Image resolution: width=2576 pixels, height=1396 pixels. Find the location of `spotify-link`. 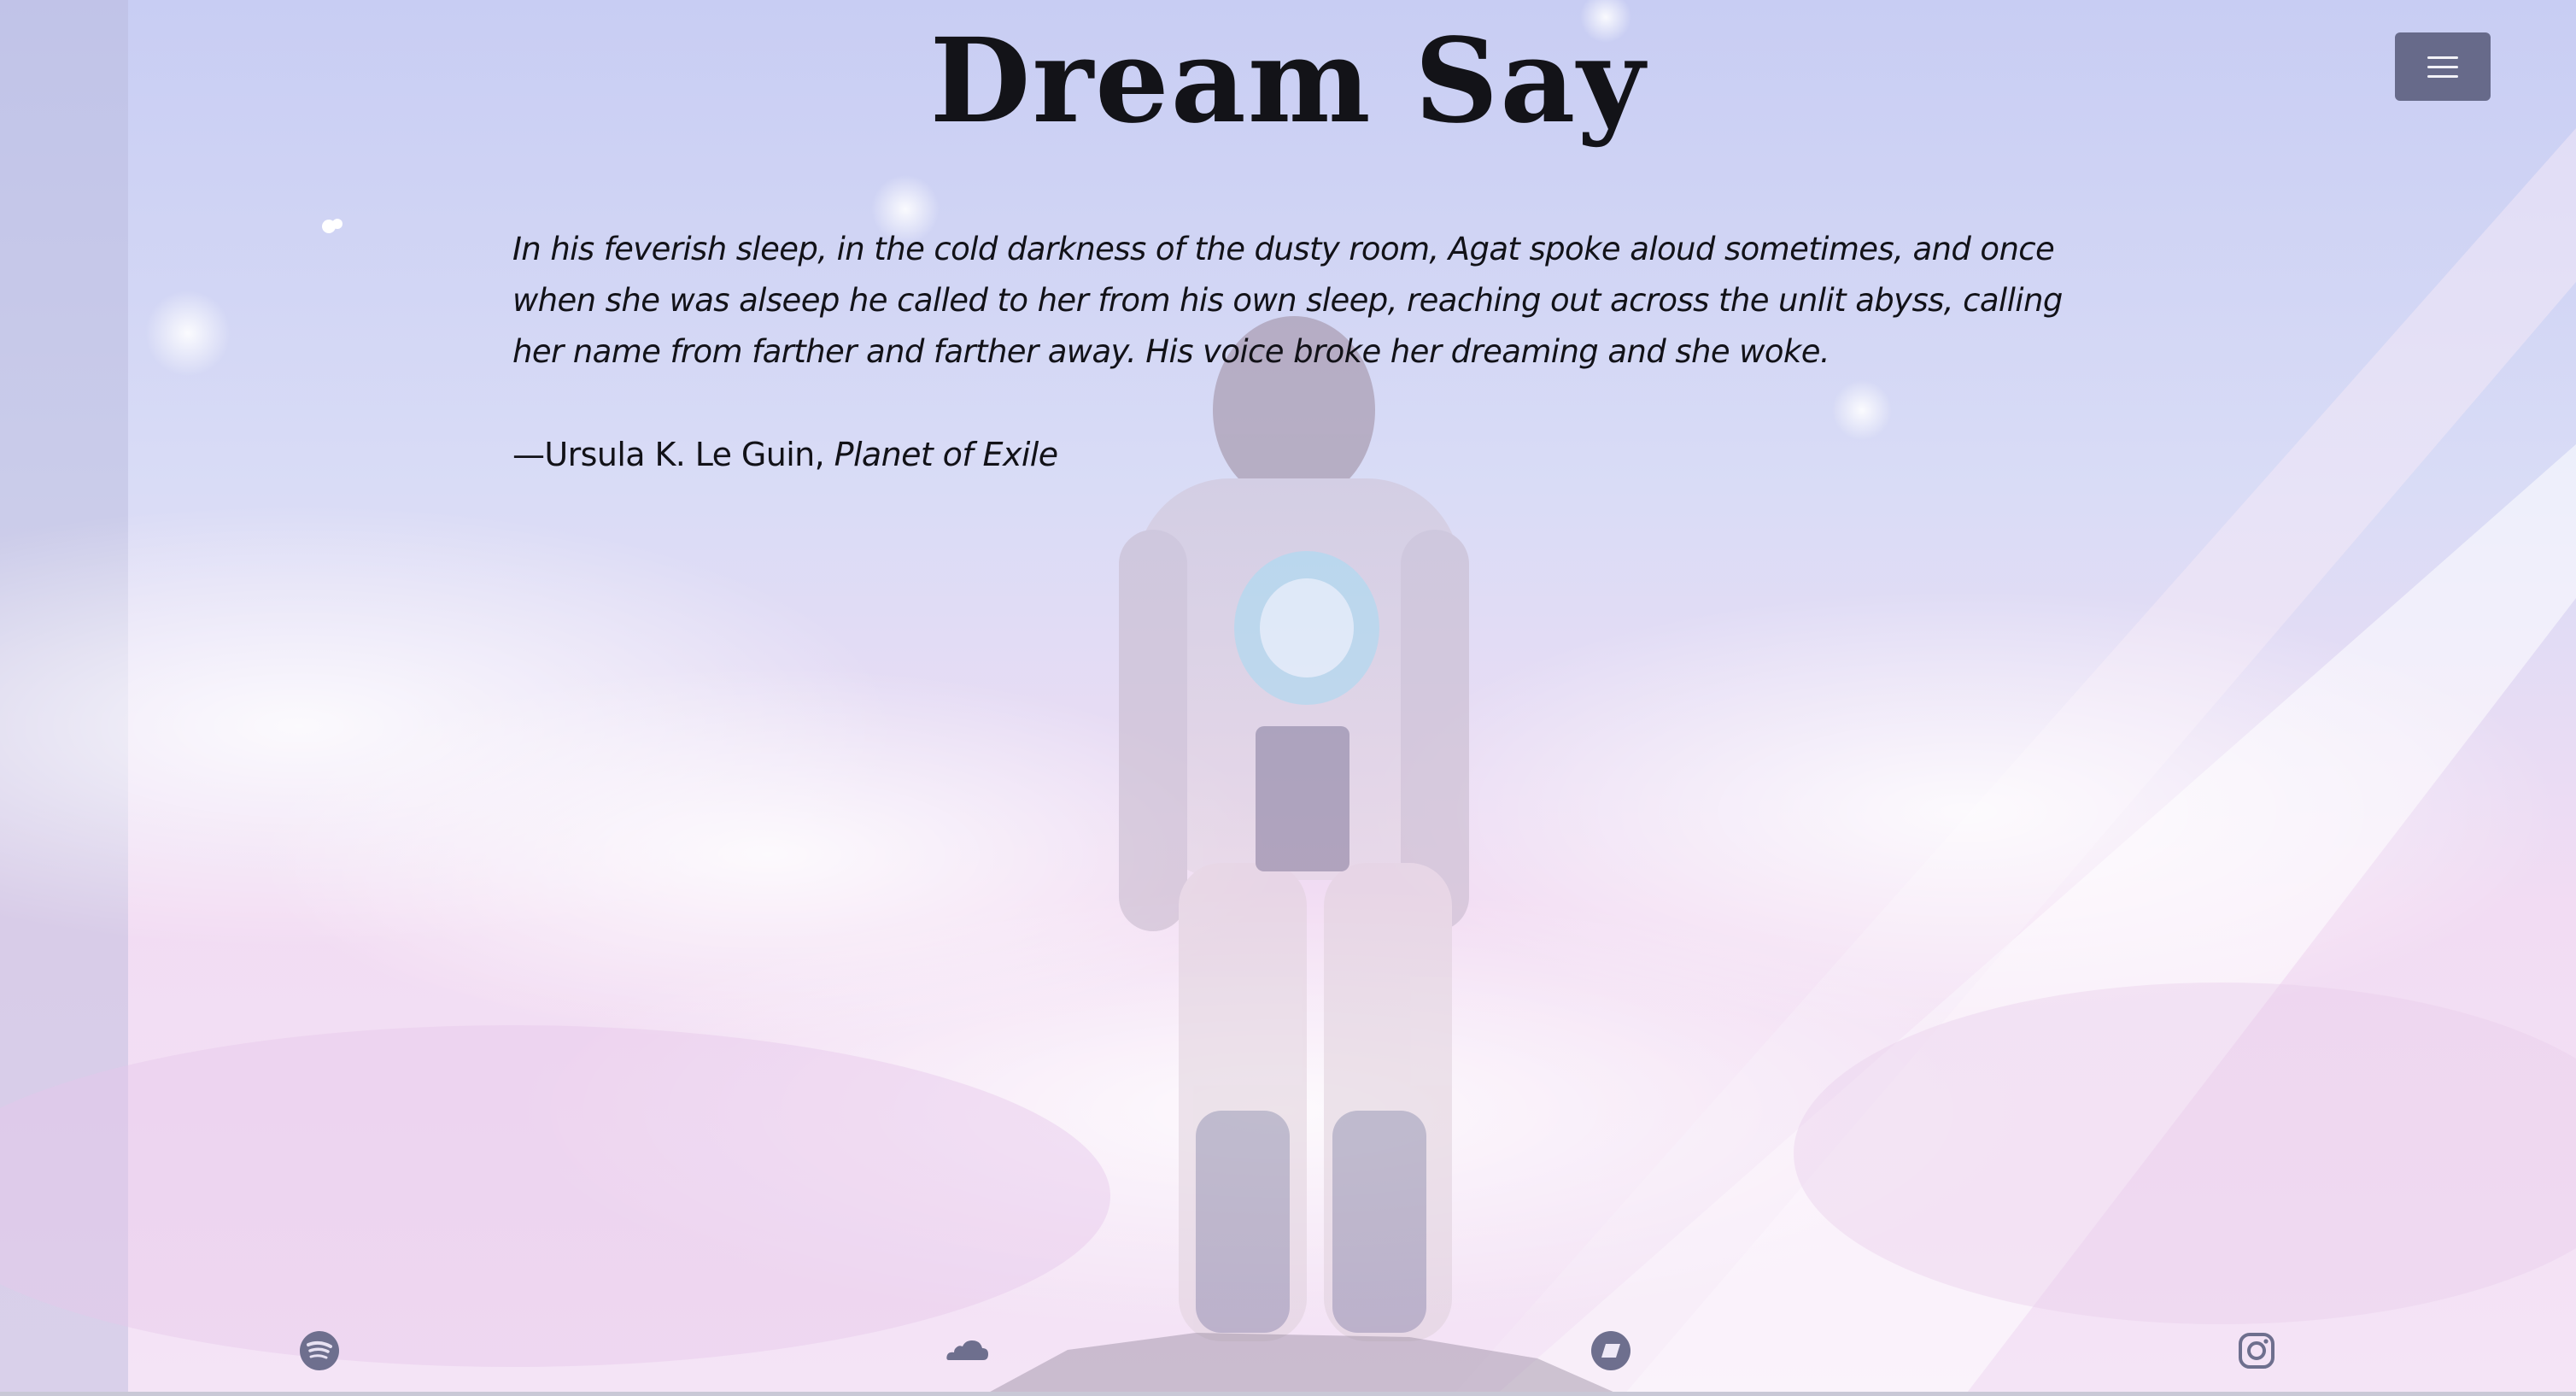

spotify-link is located at coordinates (319, 1350).